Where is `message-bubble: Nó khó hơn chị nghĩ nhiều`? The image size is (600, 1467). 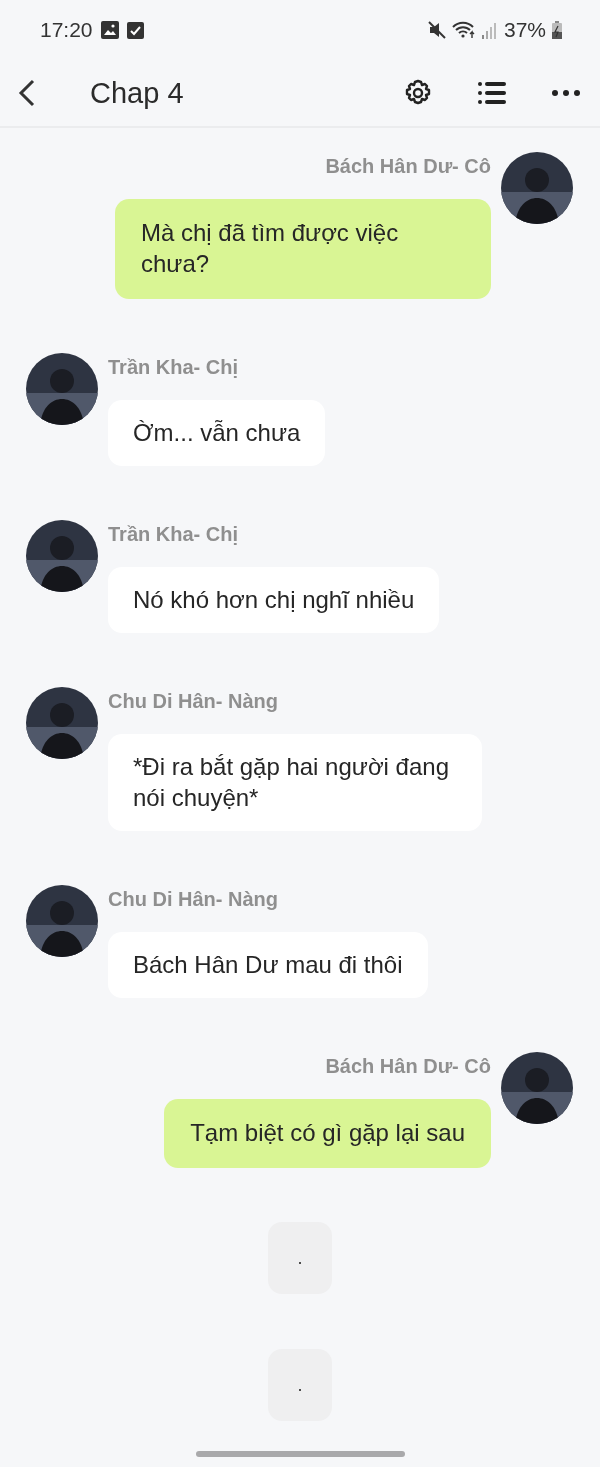 message-bubble: Nó khó hơn chị nghĩ nhiều is located at coordinates (274, 600).